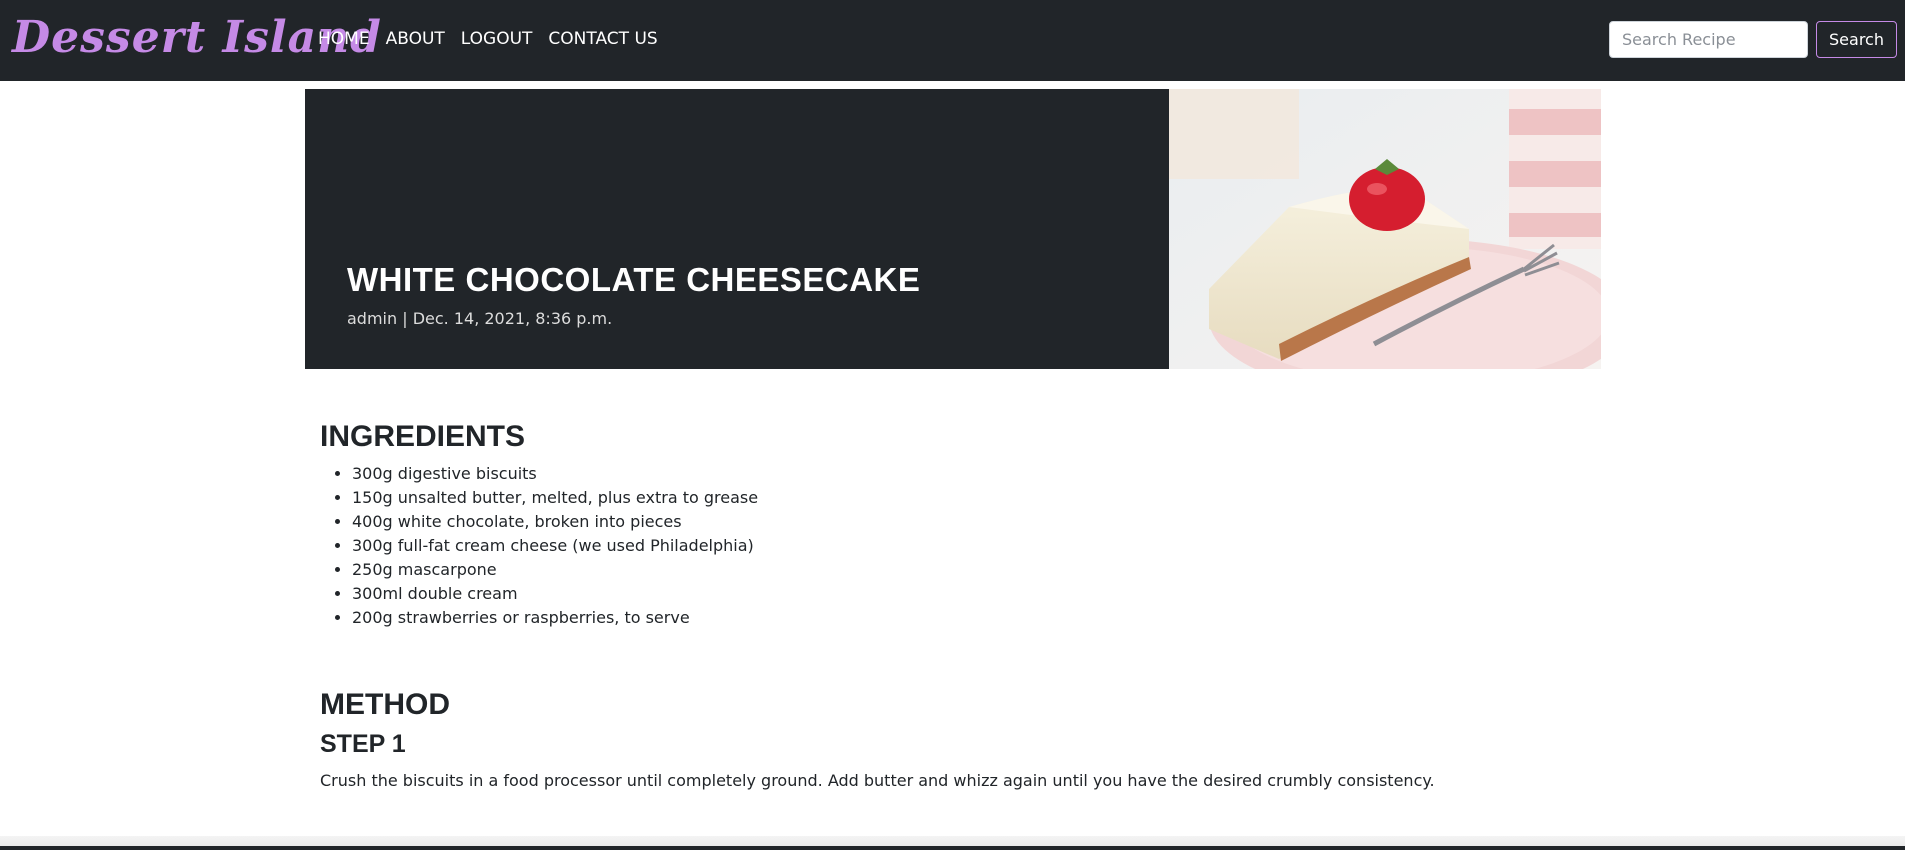 Image resolution: width=1905 pixels, height=850 pixels. Describe the element at coordinates (976, 474) in the screenshot. I see `ingredient-item: 300g digestive biscuits` at that location.